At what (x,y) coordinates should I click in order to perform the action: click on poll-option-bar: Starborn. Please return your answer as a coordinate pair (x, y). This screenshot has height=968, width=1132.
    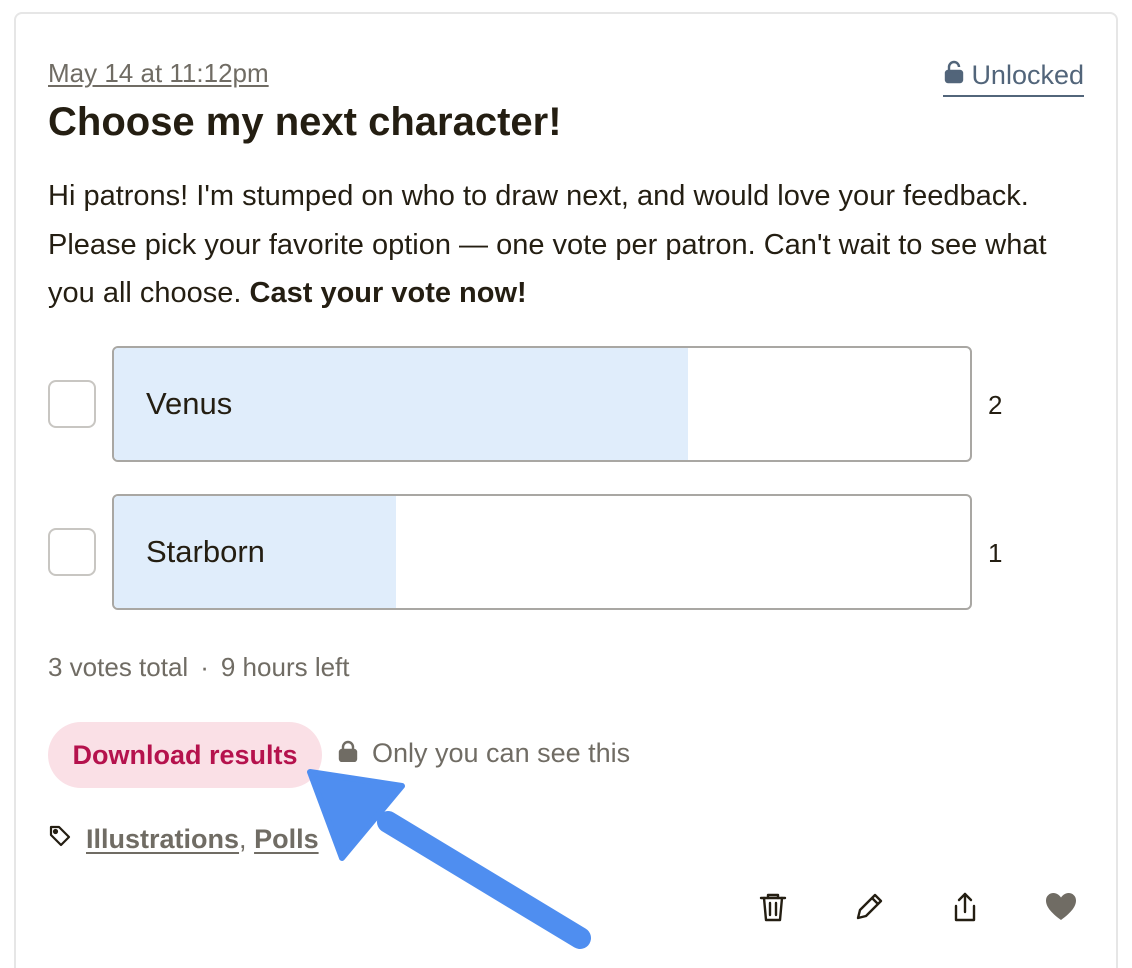
    Looking at the image, I should click on (542, 552).